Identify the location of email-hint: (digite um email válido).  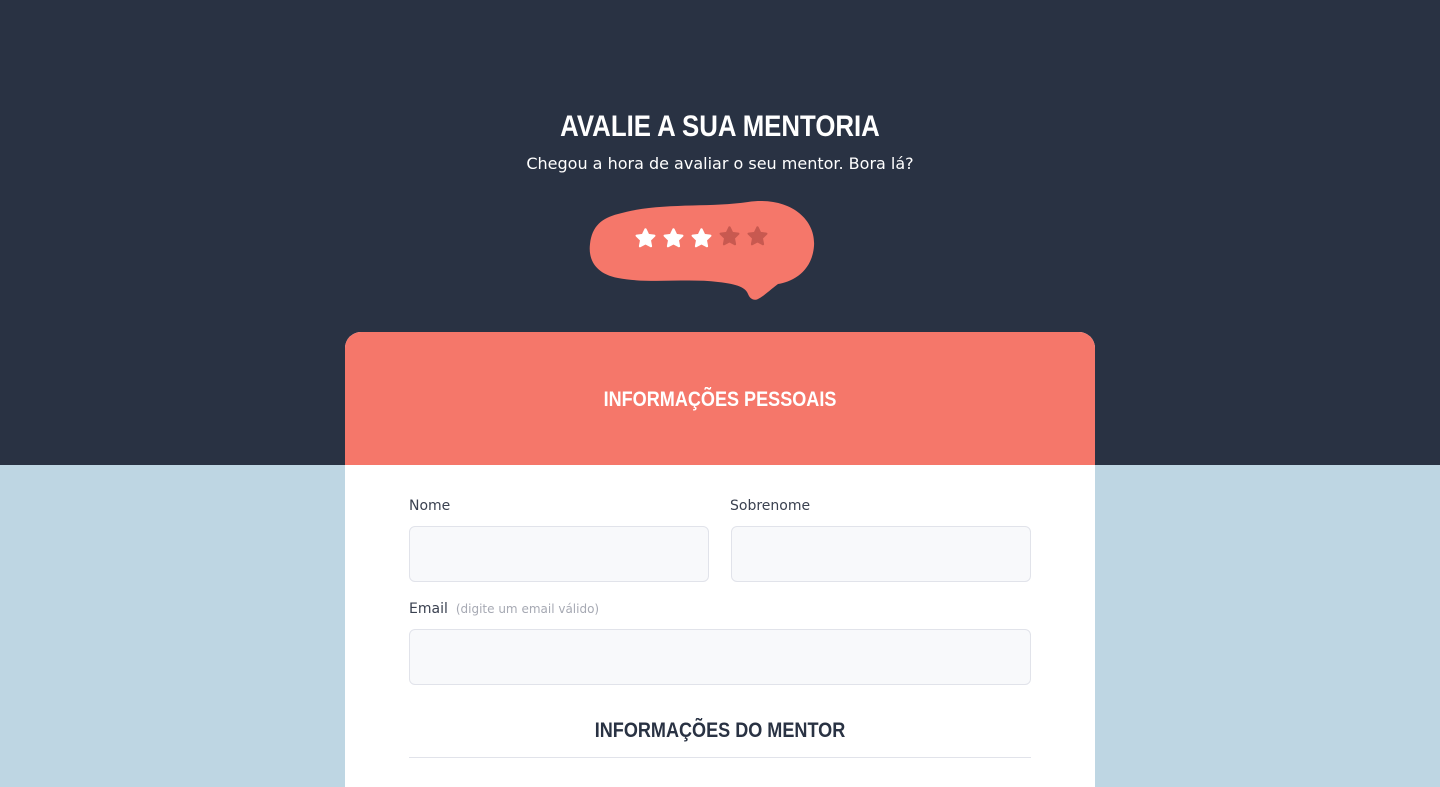
(527, 609).